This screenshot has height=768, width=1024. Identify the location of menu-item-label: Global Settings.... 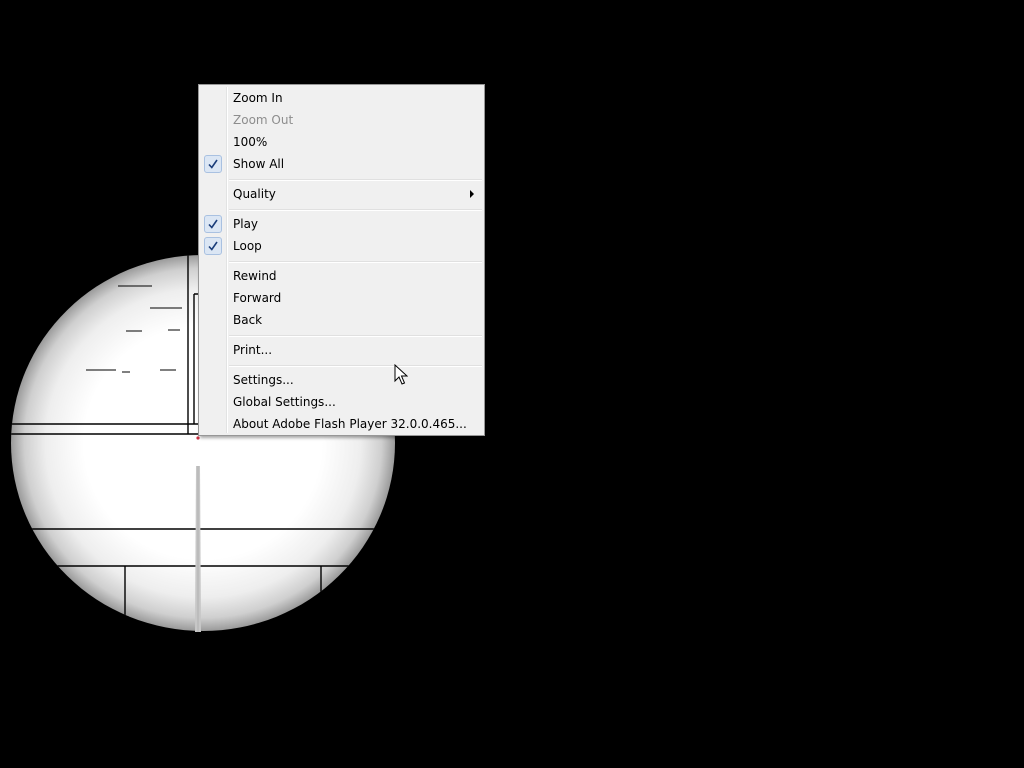
(284, 402).